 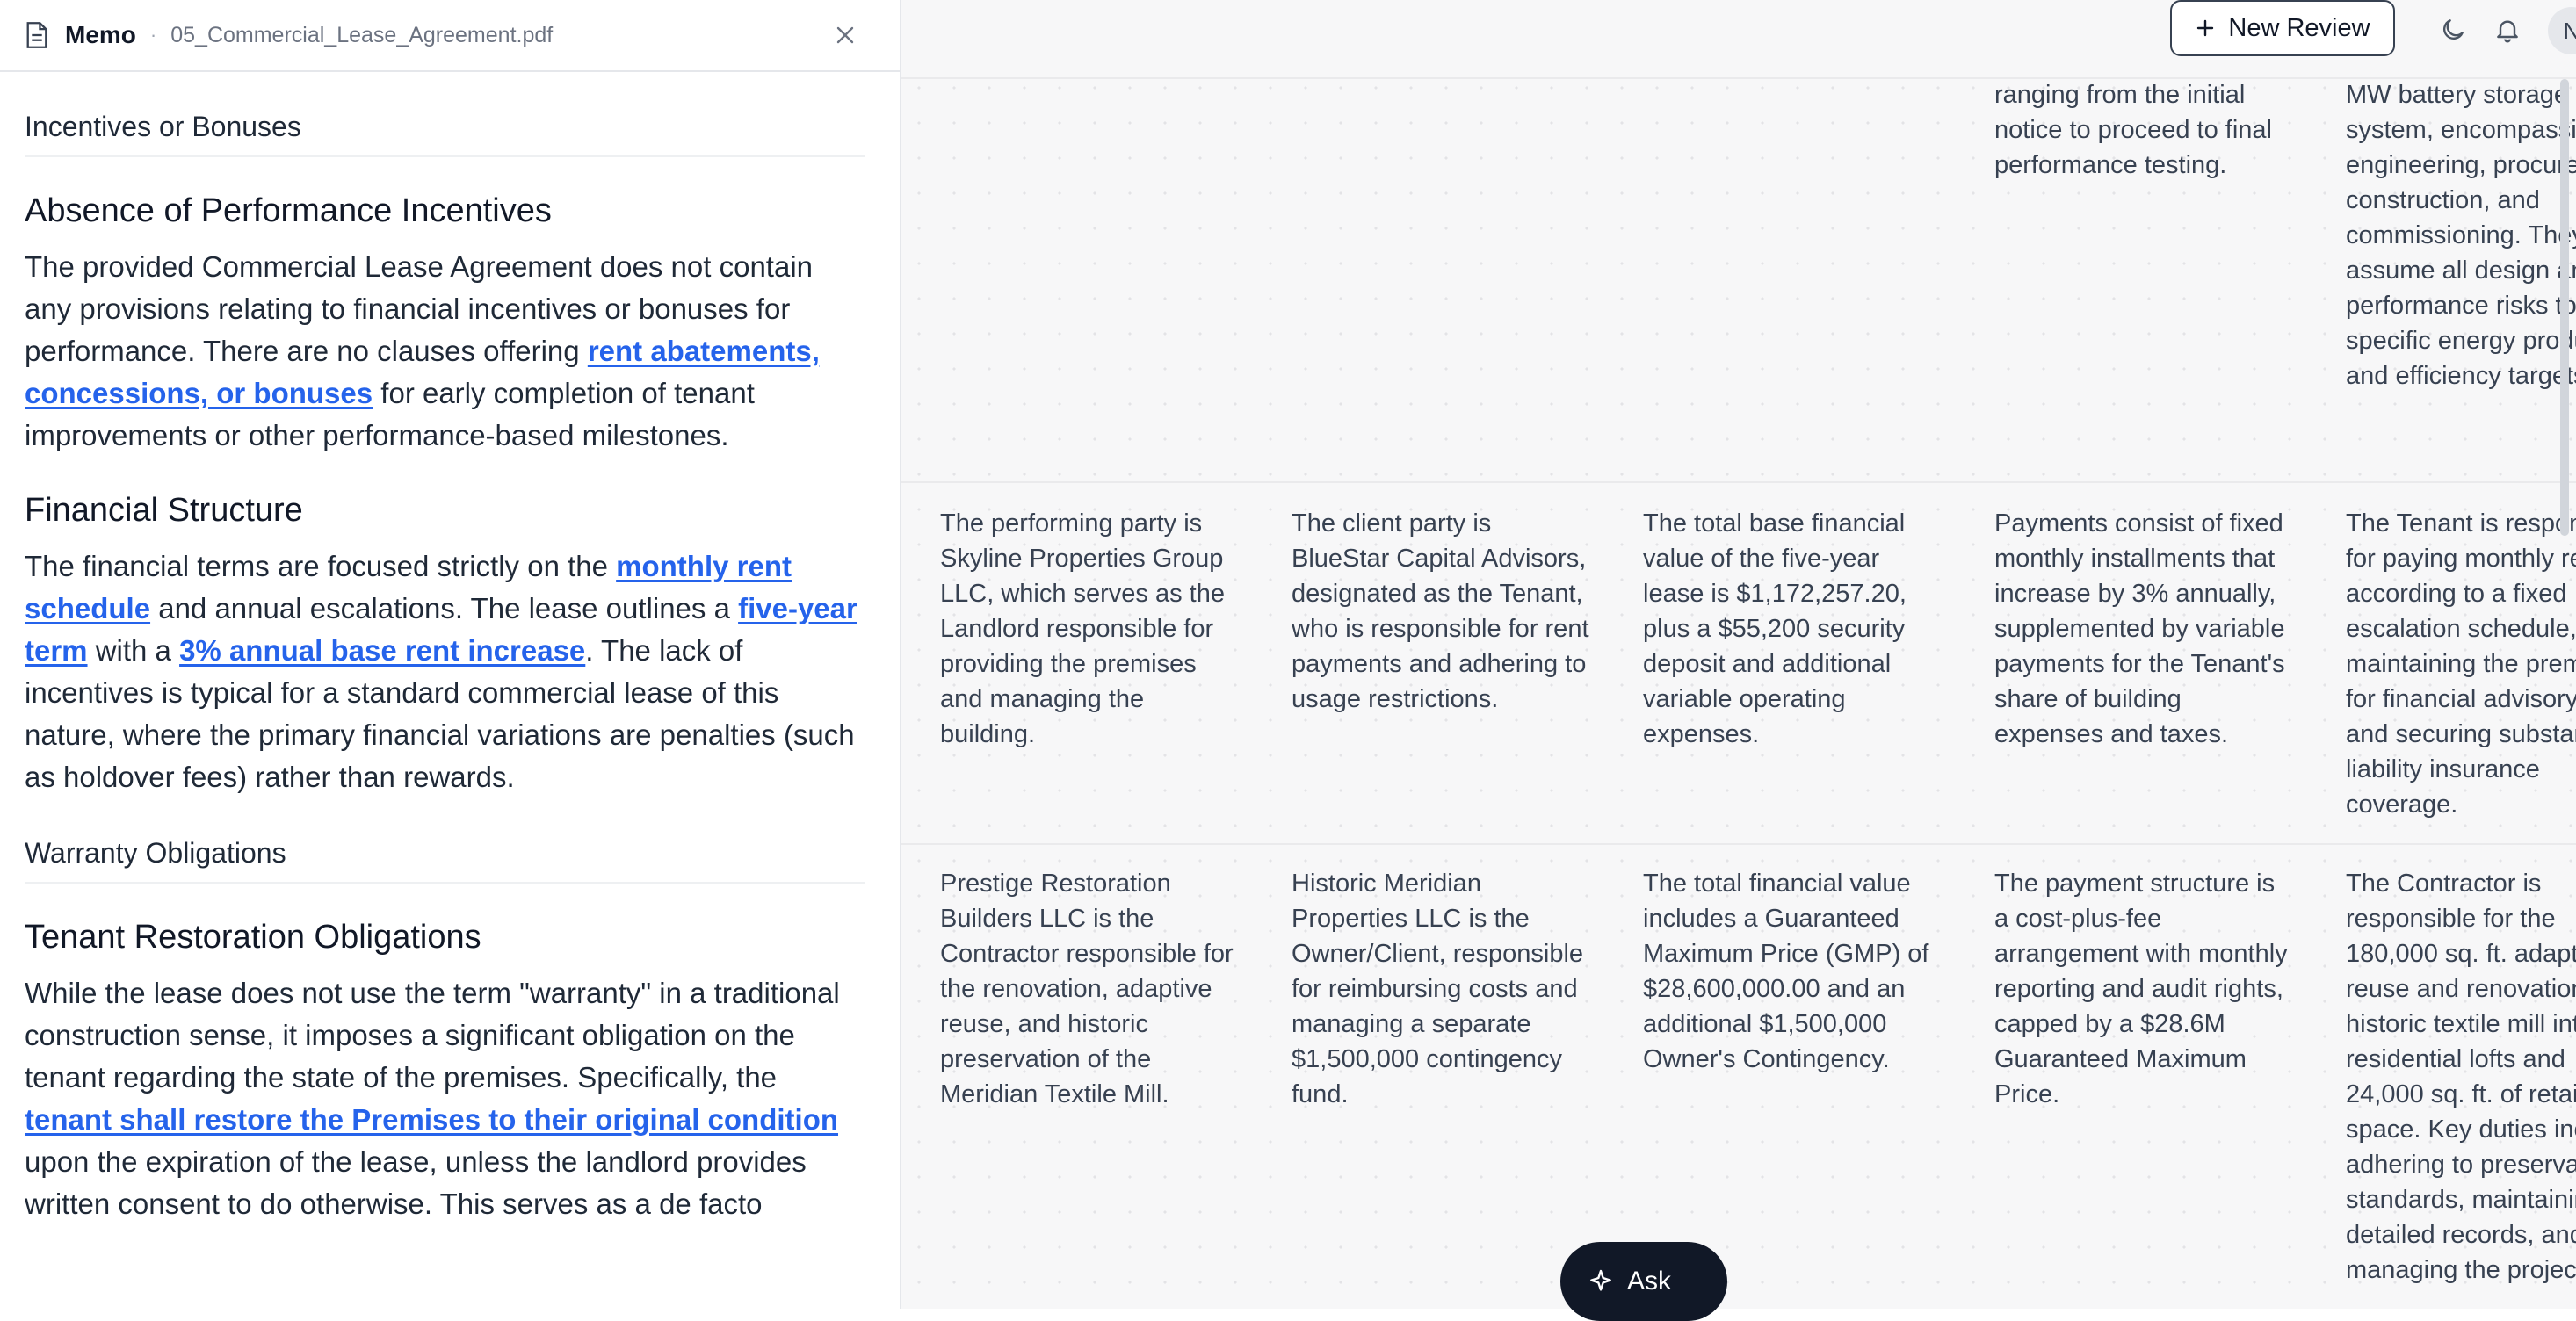 What do you see at coordinates (2562, 30) in the screenshot?
I see `avatar: N` at bounding box center [2562, 30].